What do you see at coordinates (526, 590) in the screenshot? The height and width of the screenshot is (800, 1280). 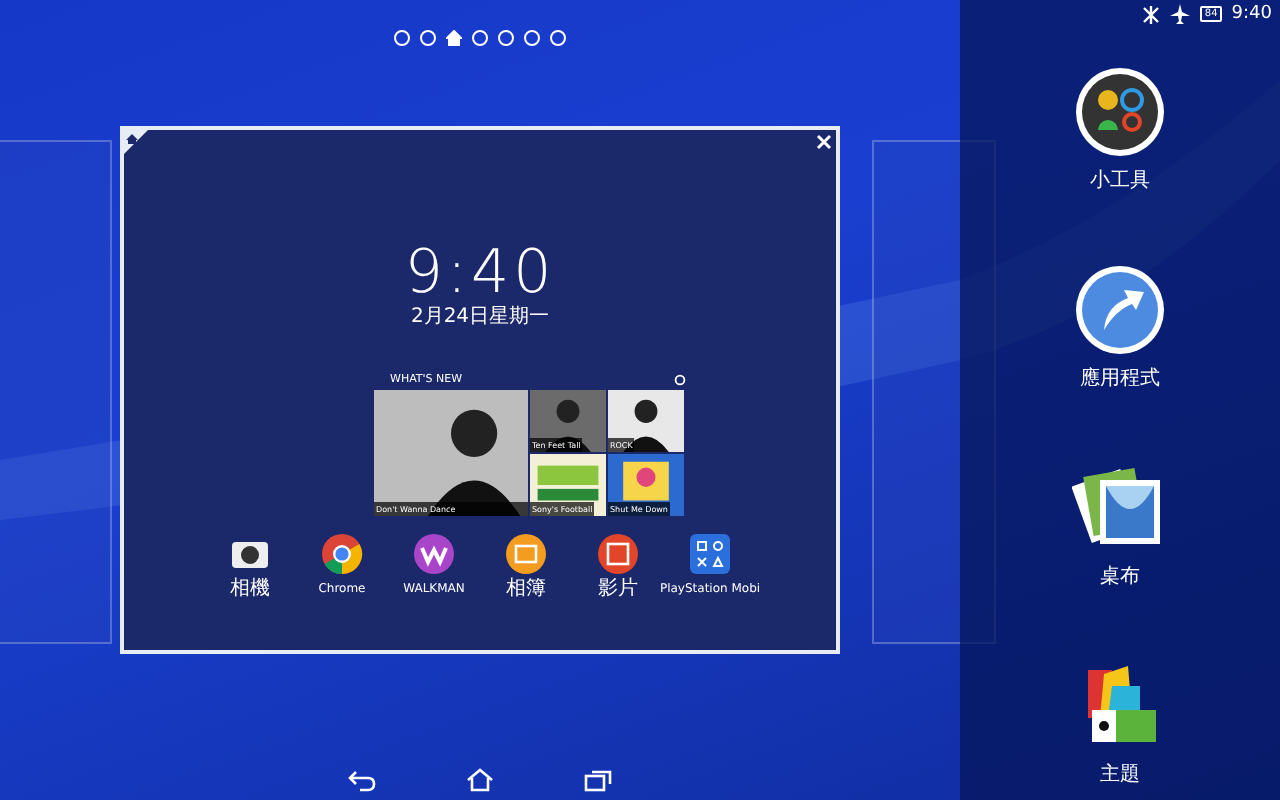 I see `app-label: 相簿` at bounding box center [526, 590].